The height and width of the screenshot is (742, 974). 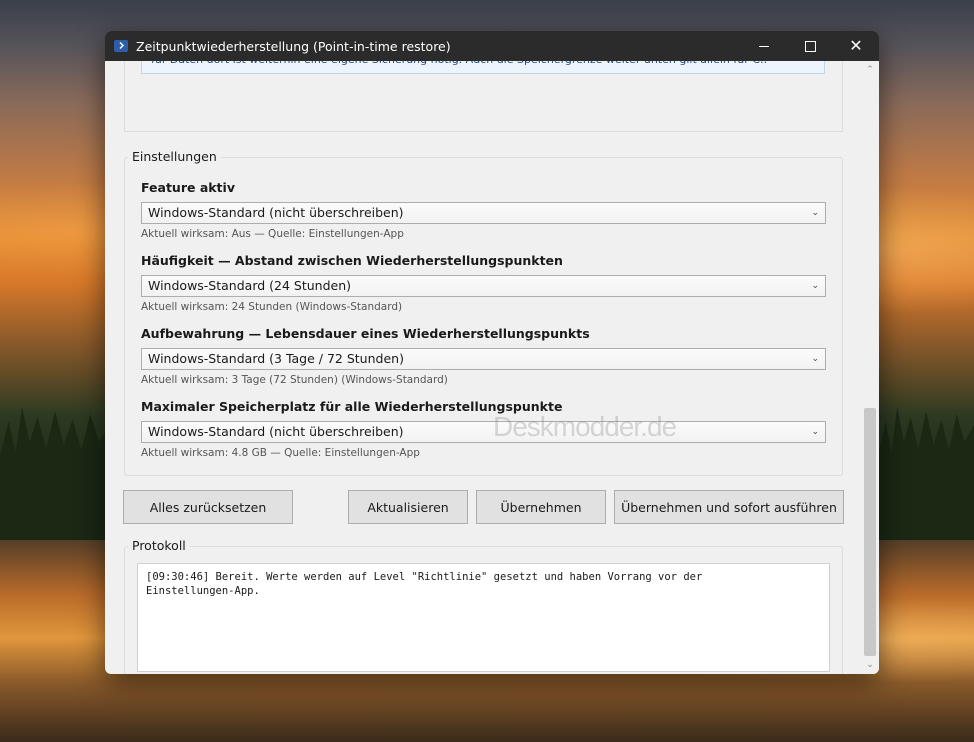 I want to click on reset-all-button: Alles zurücksetzen, so click(x=208, y=507).